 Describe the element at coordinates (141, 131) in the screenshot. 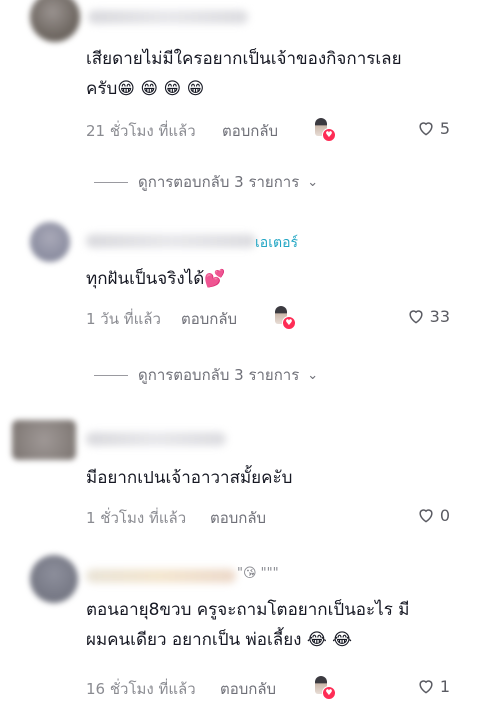

I see `comment-time: 21 ชั่วโมง ที่แล้ว` at that location.